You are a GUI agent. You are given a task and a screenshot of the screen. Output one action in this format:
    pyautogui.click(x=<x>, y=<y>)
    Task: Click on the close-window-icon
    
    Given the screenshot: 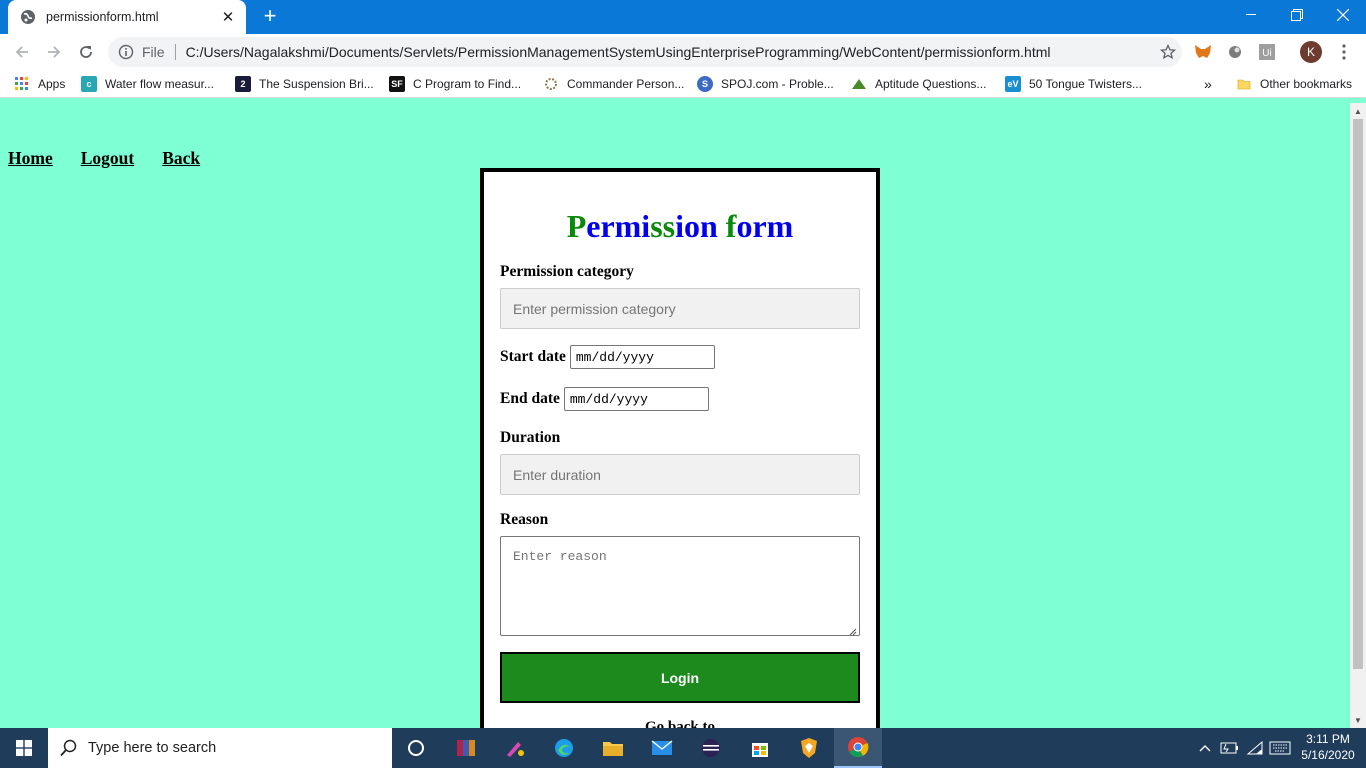 What is the action you would take?
    pyautogui.click(x=1343, y=15)
    